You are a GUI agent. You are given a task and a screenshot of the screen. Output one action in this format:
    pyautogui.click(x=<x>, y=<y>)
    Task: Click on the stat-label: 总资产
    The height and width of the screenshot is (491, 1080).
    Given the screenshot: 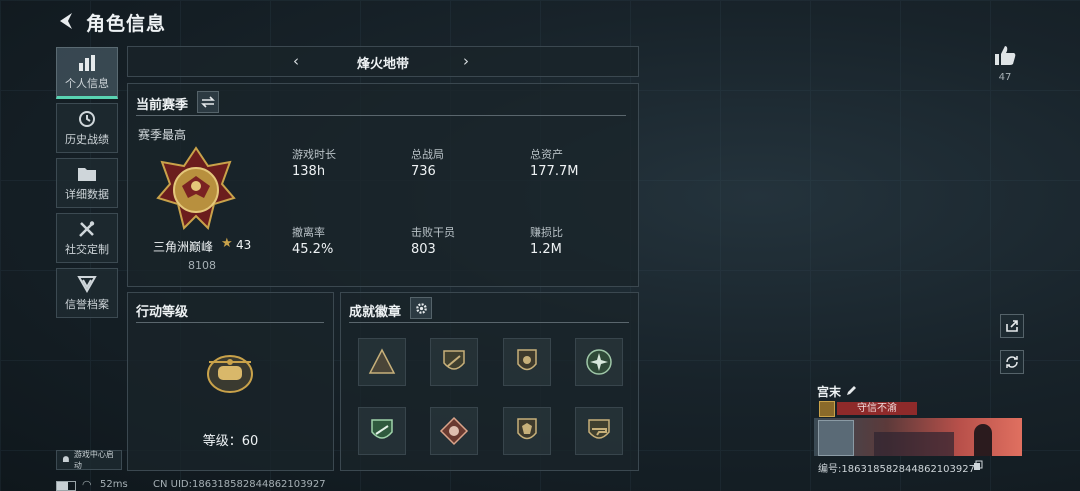 What is the action you would take?
    pyautogui.click(x=546, y=154)
    